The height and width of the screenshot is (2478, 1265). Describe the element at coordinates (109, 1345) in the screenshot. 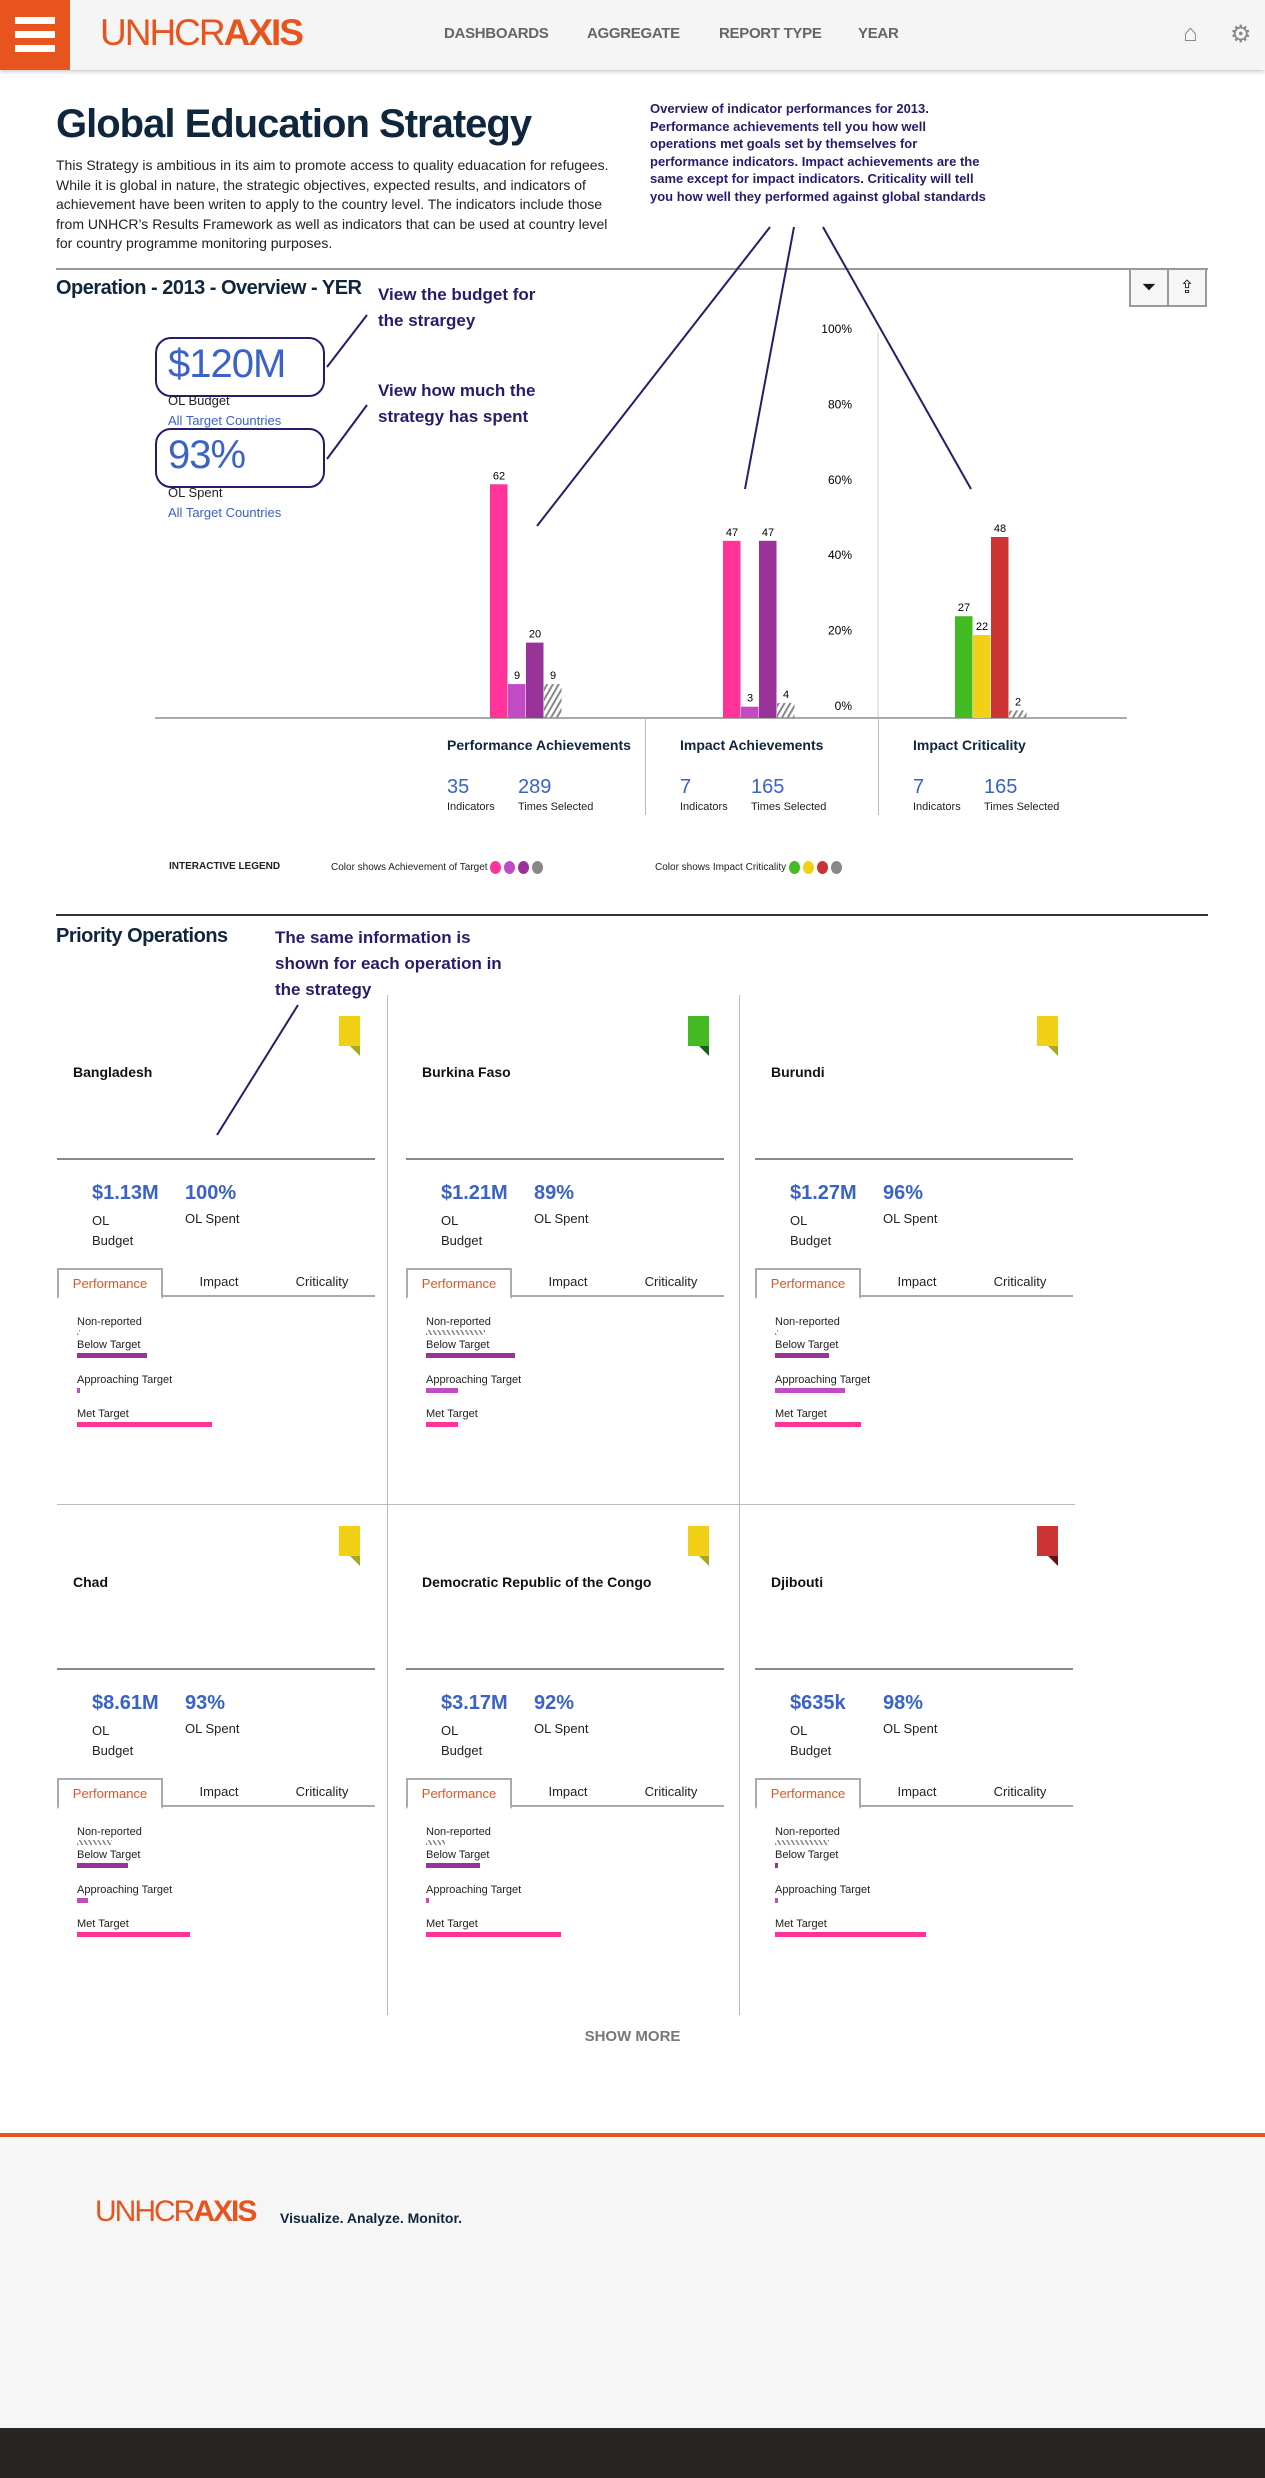

I see `performance-row-label: Below Target` at that location.